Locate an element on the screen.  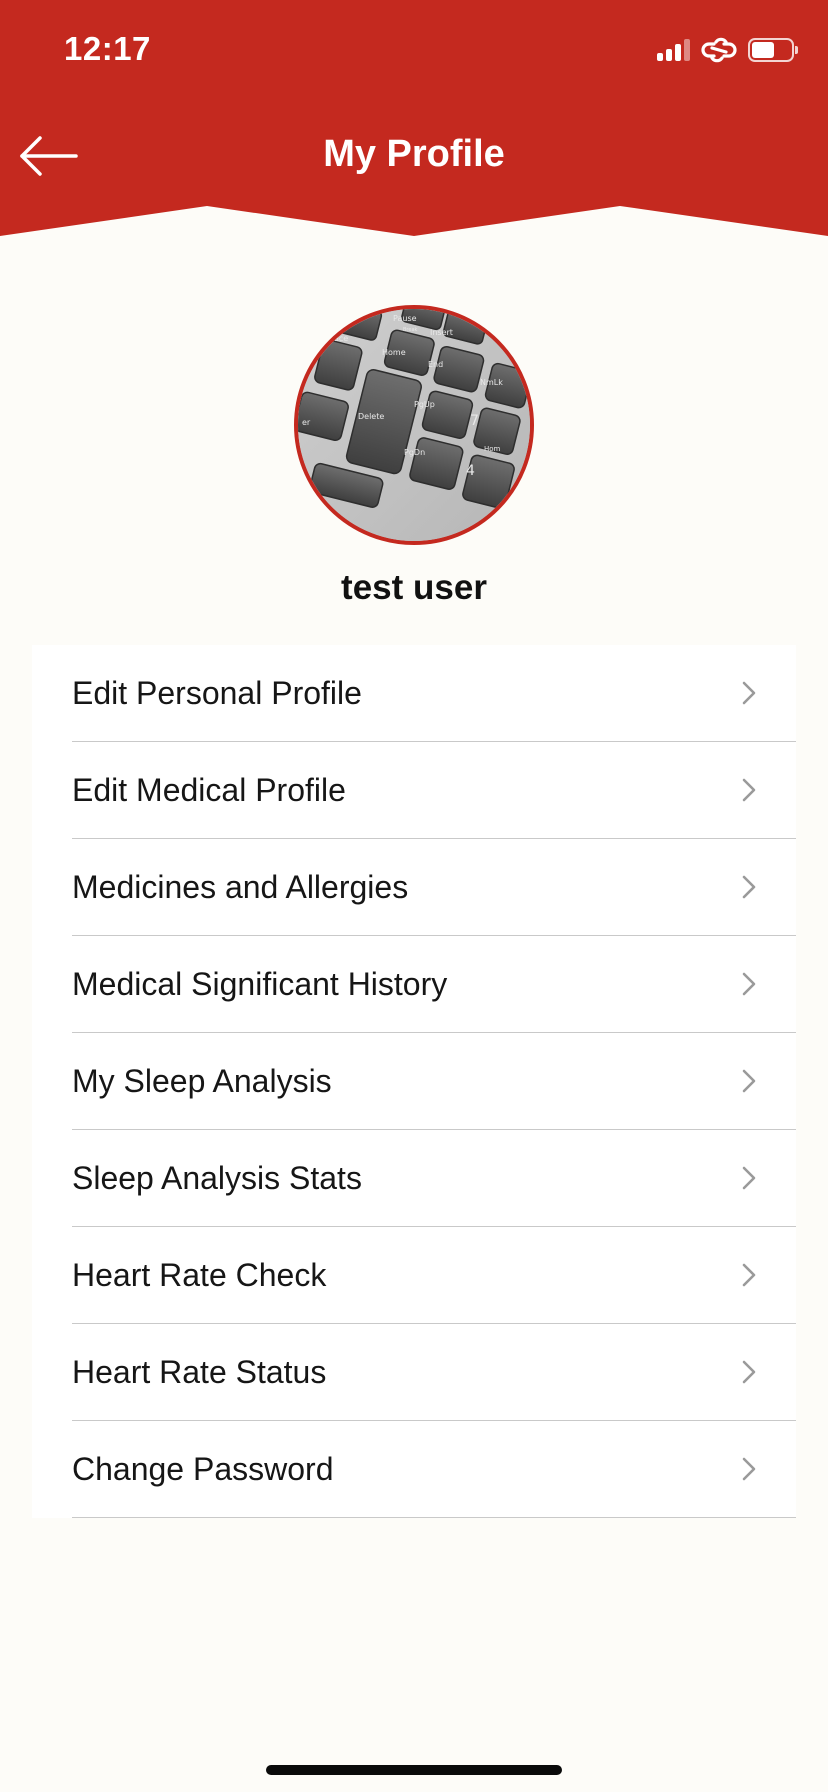
menu-item-heart-rate-status: Heart Rate Status is located at coordinates (414, 1372).